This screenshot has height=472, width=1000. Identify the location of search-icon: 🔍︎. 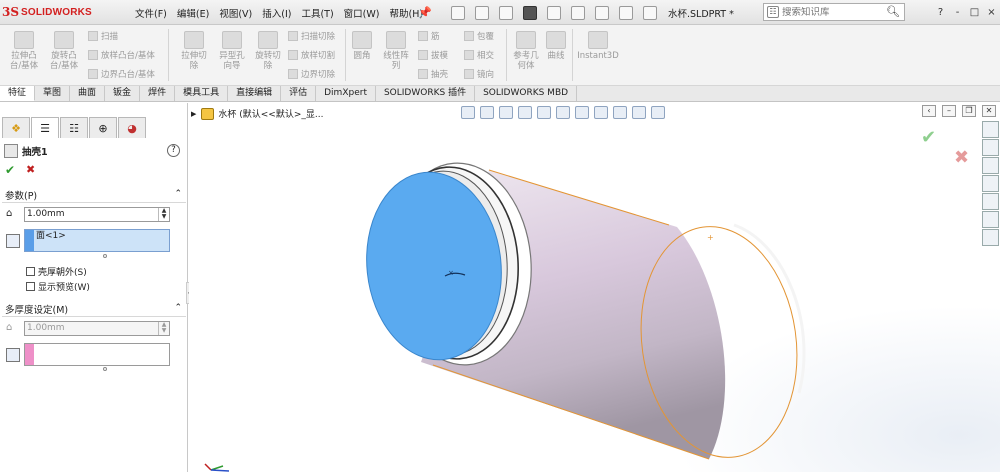
(893, 11).